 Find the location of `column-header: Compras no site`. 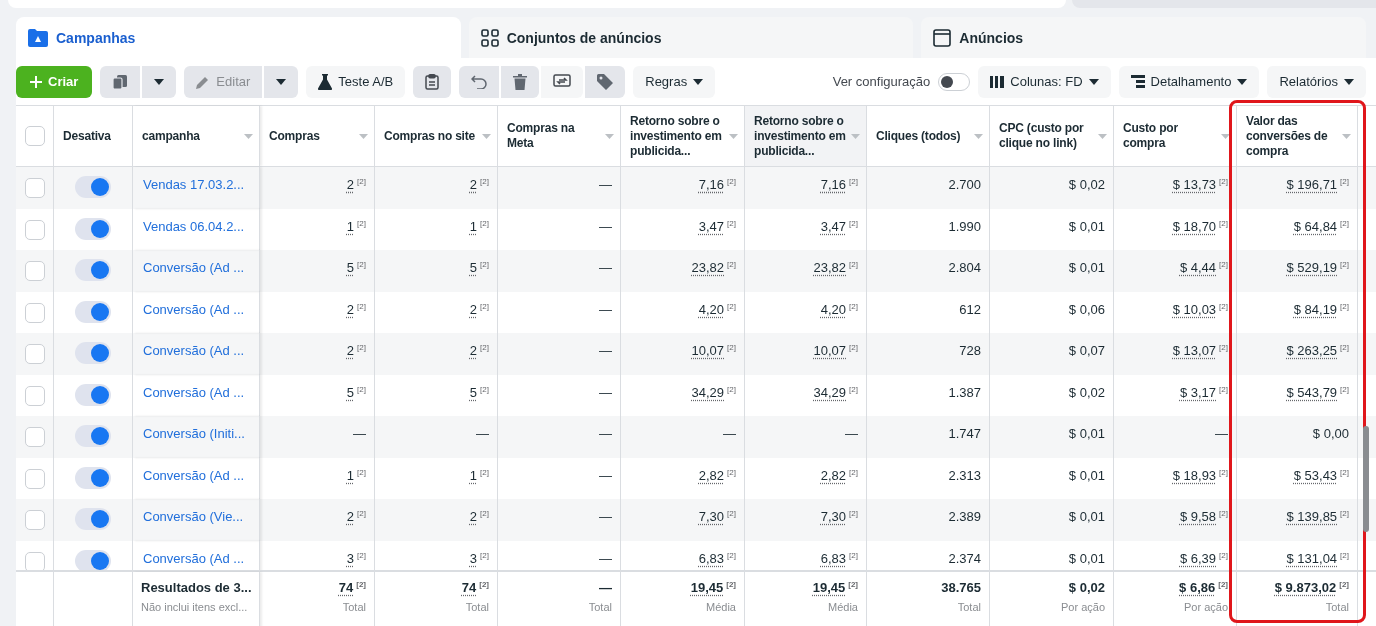

column-header: Compras no site is located at coordinates (436, 136).